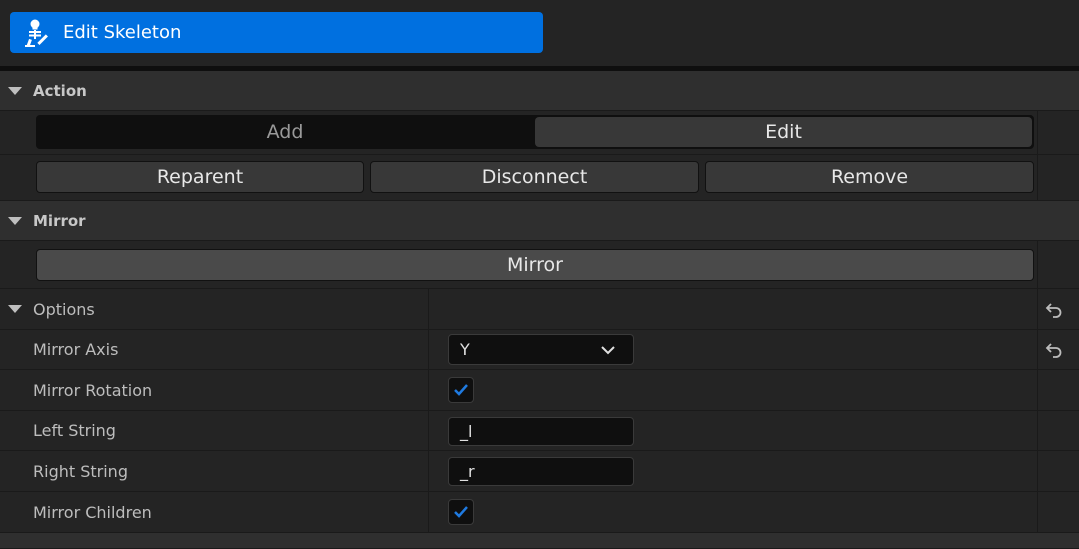  What do you see at coordinates (276, 32) in the screenshot?
I see `edit-skeleton-mode-button: Edit Skeleton` at bounding box center [276, 32].